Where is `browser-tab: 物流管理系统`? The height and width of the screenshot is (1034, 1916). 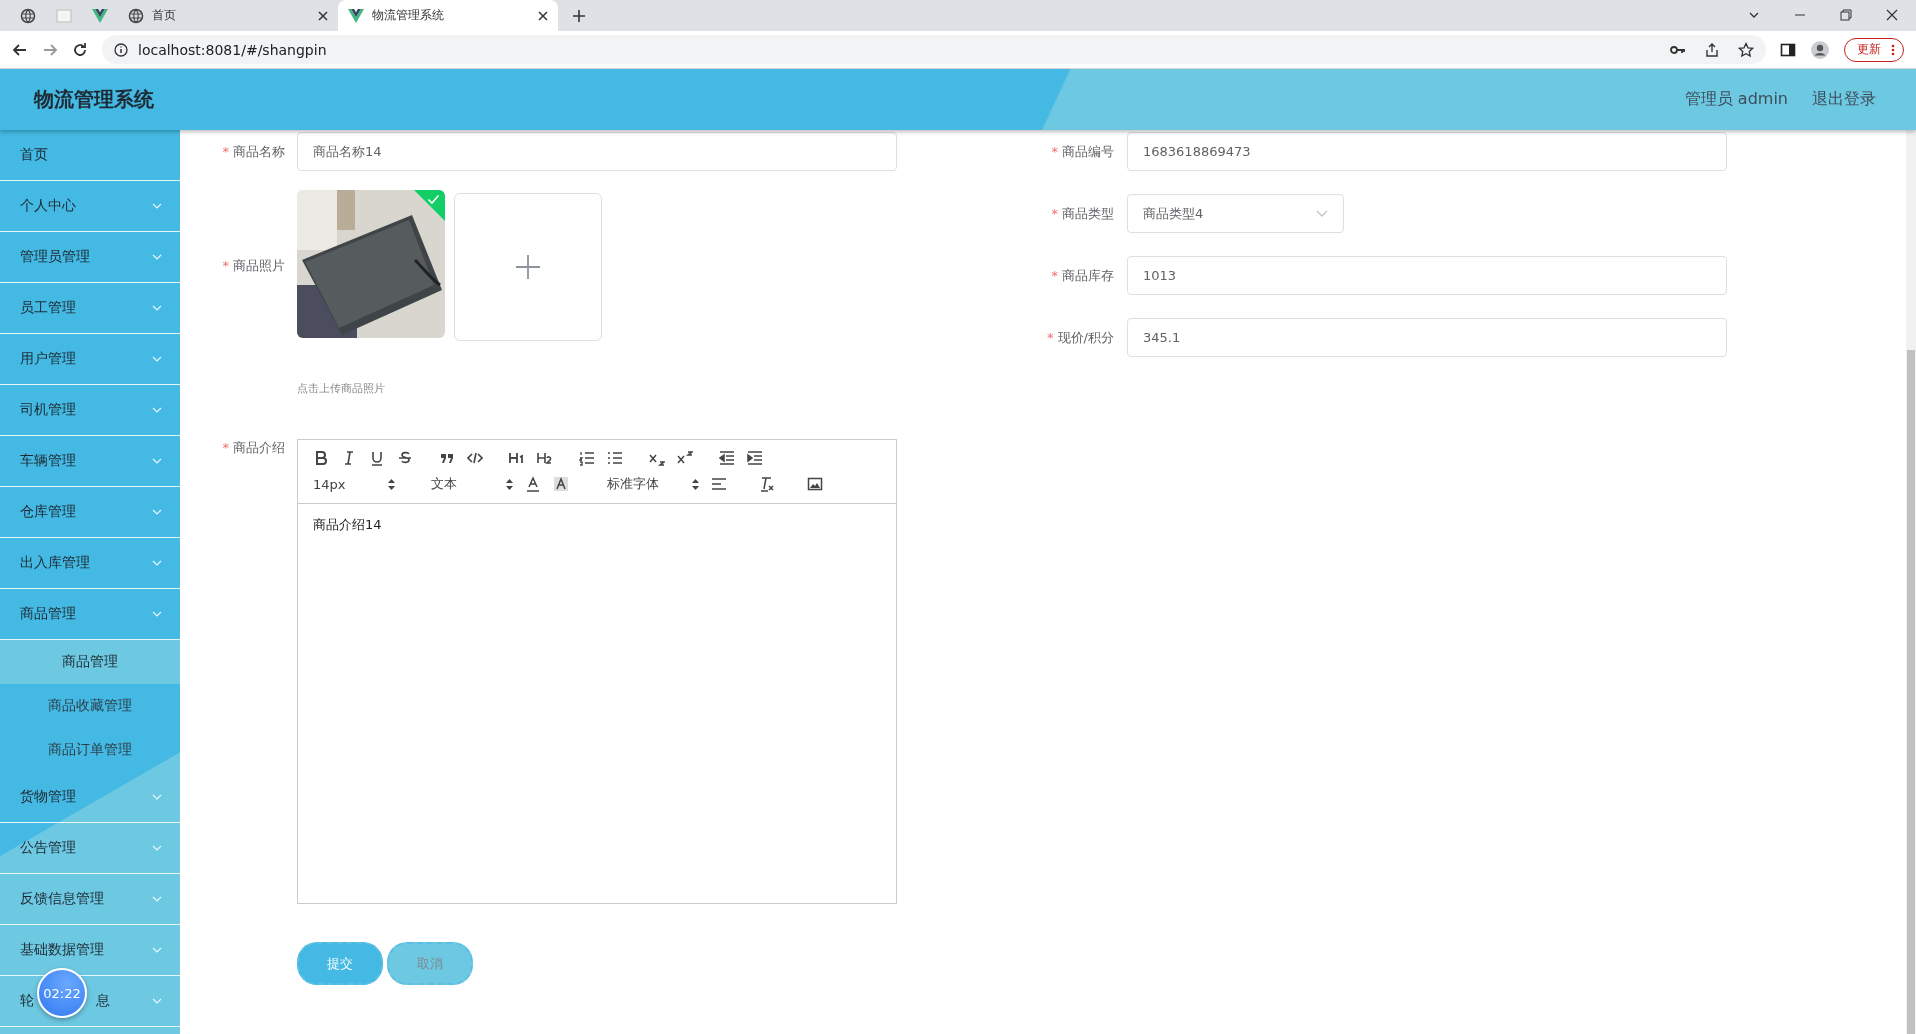 browser-tab: 物流管理系统 is located at coordinates (448, 15).